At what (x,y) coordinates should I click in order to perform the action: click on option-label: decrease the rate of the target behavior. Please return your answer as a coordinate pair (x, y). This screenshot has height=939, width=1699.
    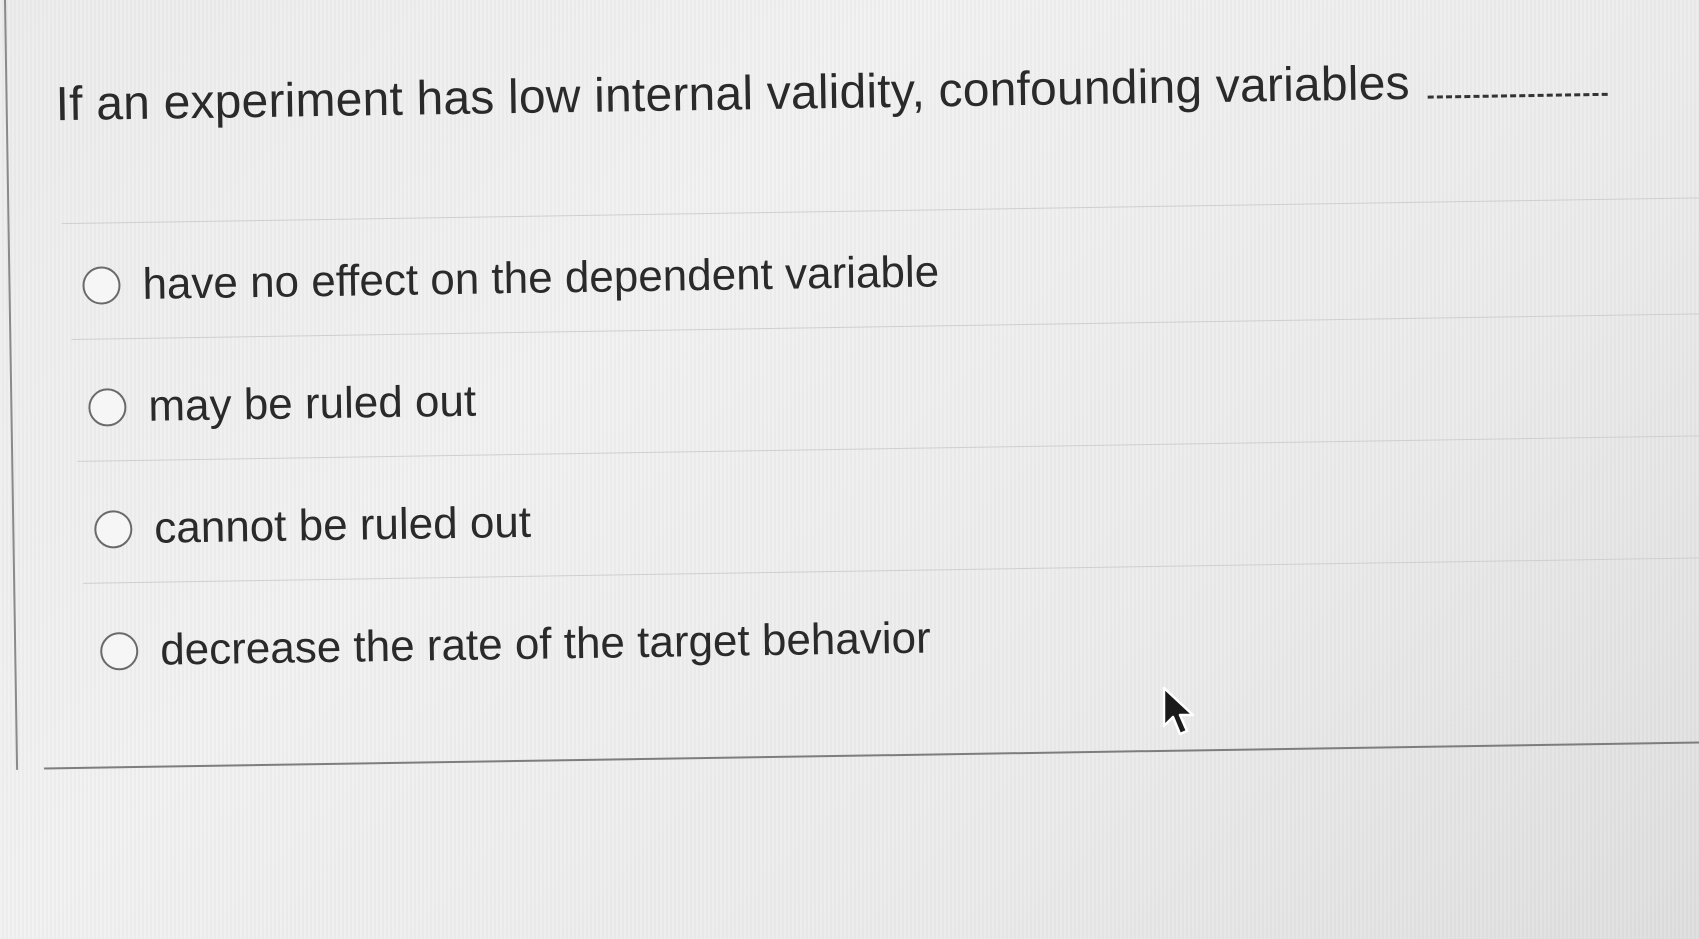
    Looking at the image, I should click on (545, 644).